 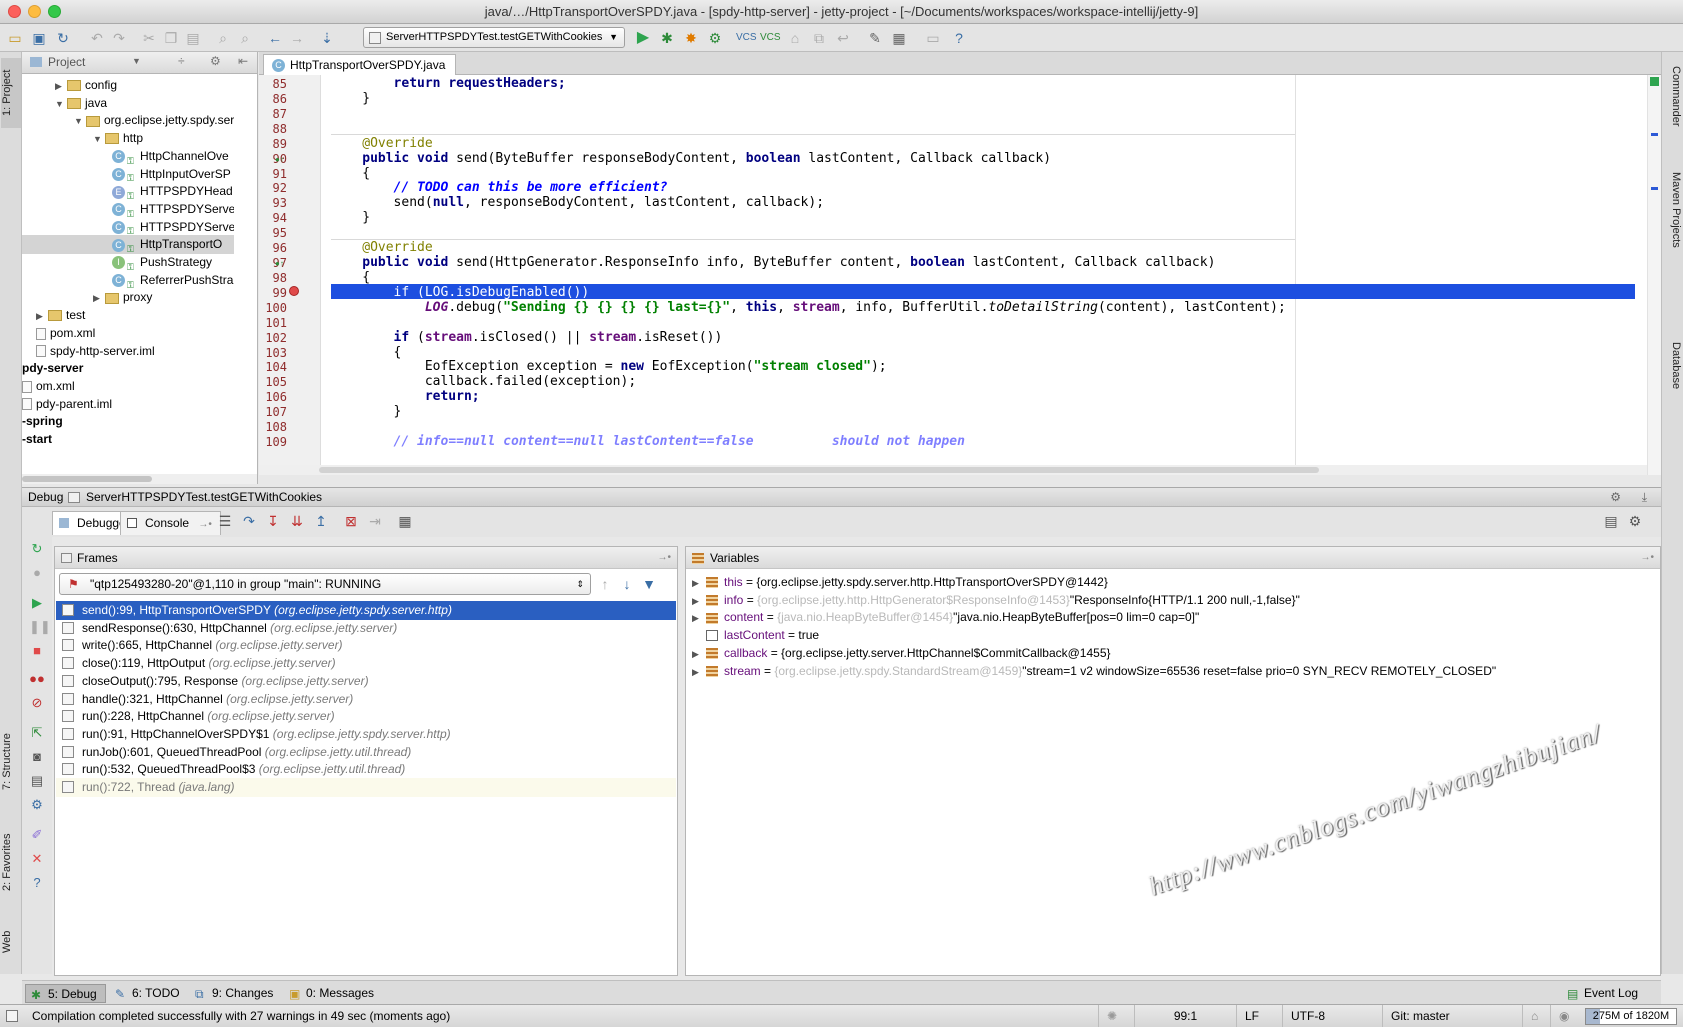 I want to click on vcs-history-icon: ⧉, so click(x=819, y=38).